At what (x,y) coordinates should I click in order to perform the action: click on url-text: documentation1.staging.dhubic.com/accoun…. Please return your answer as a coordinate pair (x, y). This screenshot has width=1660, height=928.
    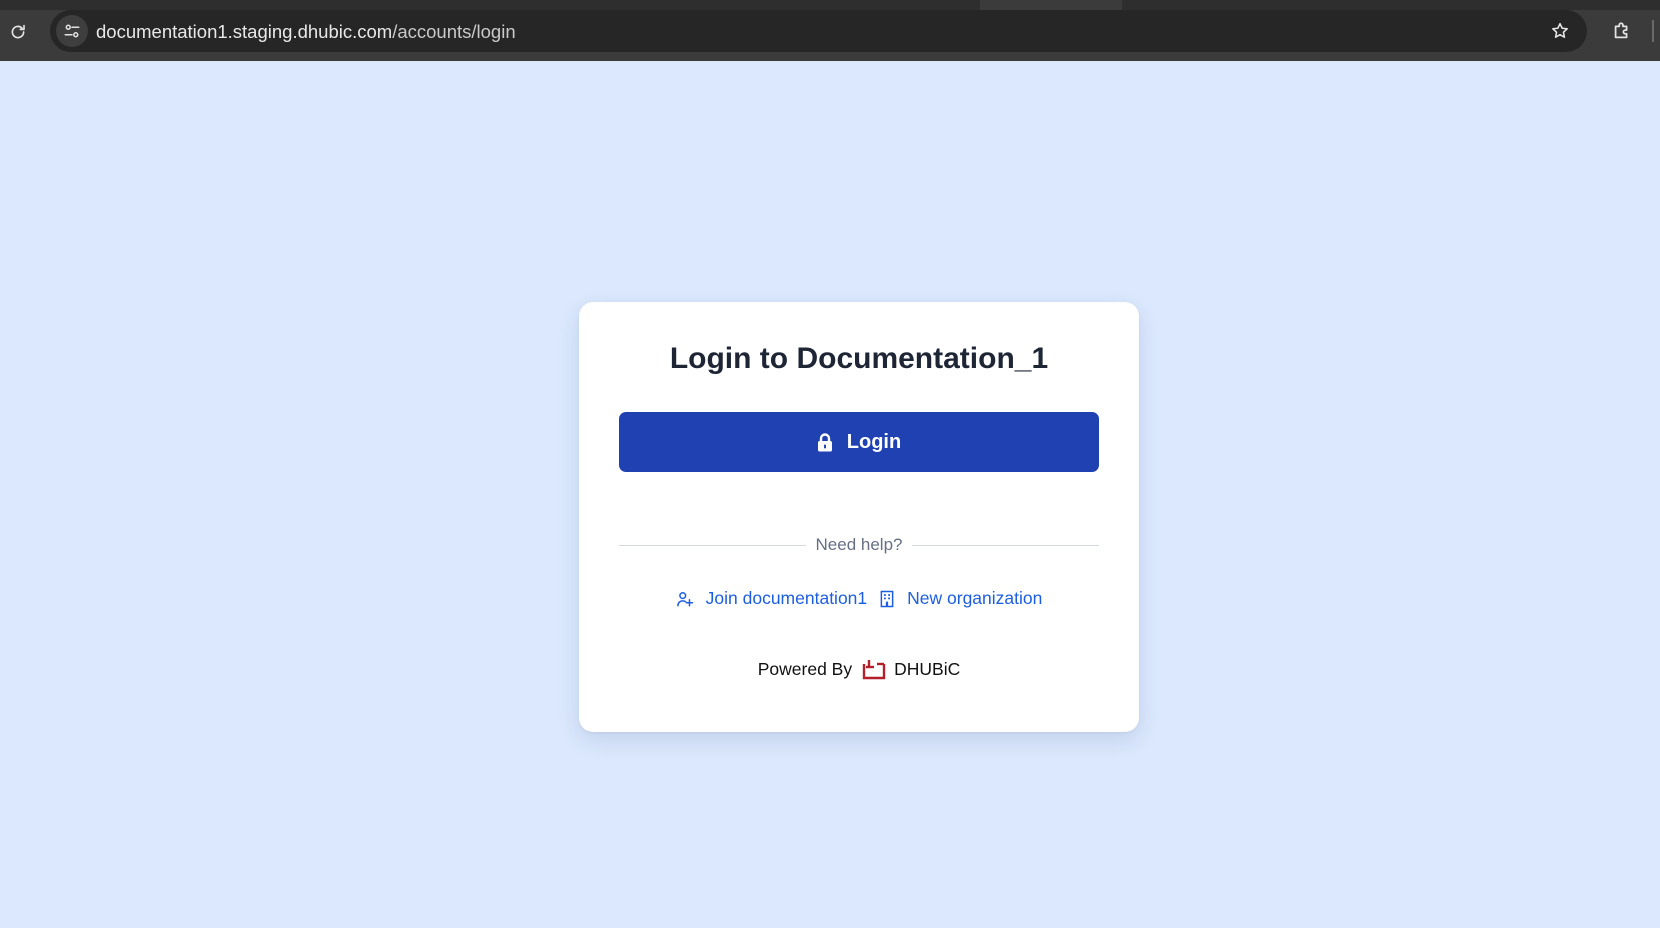
    Looking at the image, I should click on (306, 32).